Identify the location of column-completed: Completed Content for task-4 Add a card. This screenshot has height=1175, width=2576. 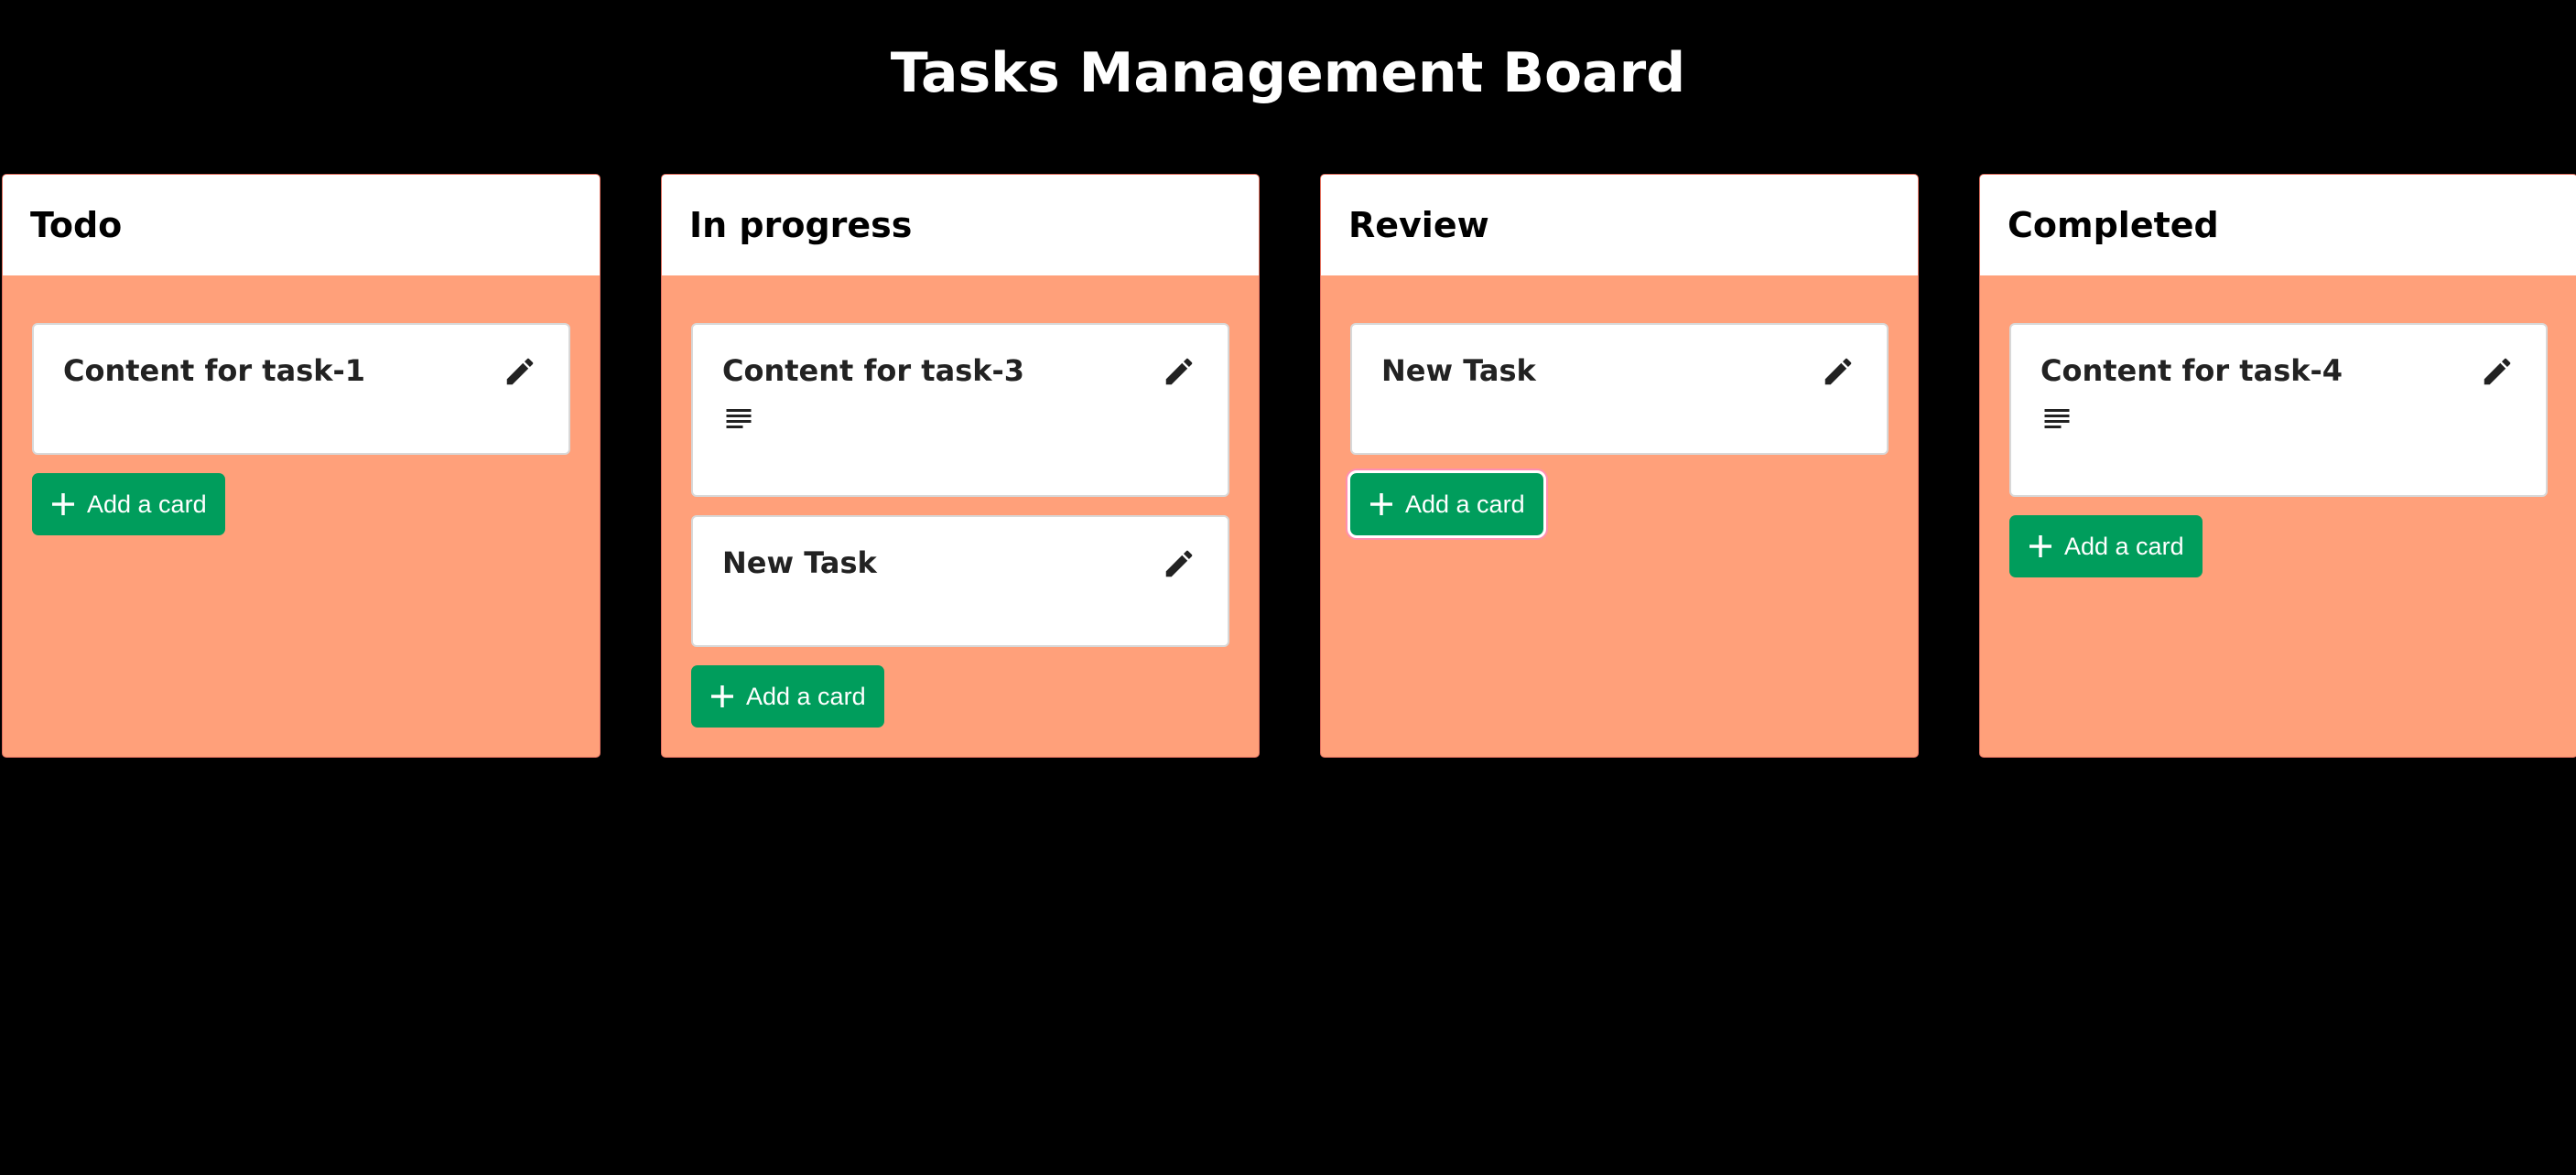
(2277, 466).